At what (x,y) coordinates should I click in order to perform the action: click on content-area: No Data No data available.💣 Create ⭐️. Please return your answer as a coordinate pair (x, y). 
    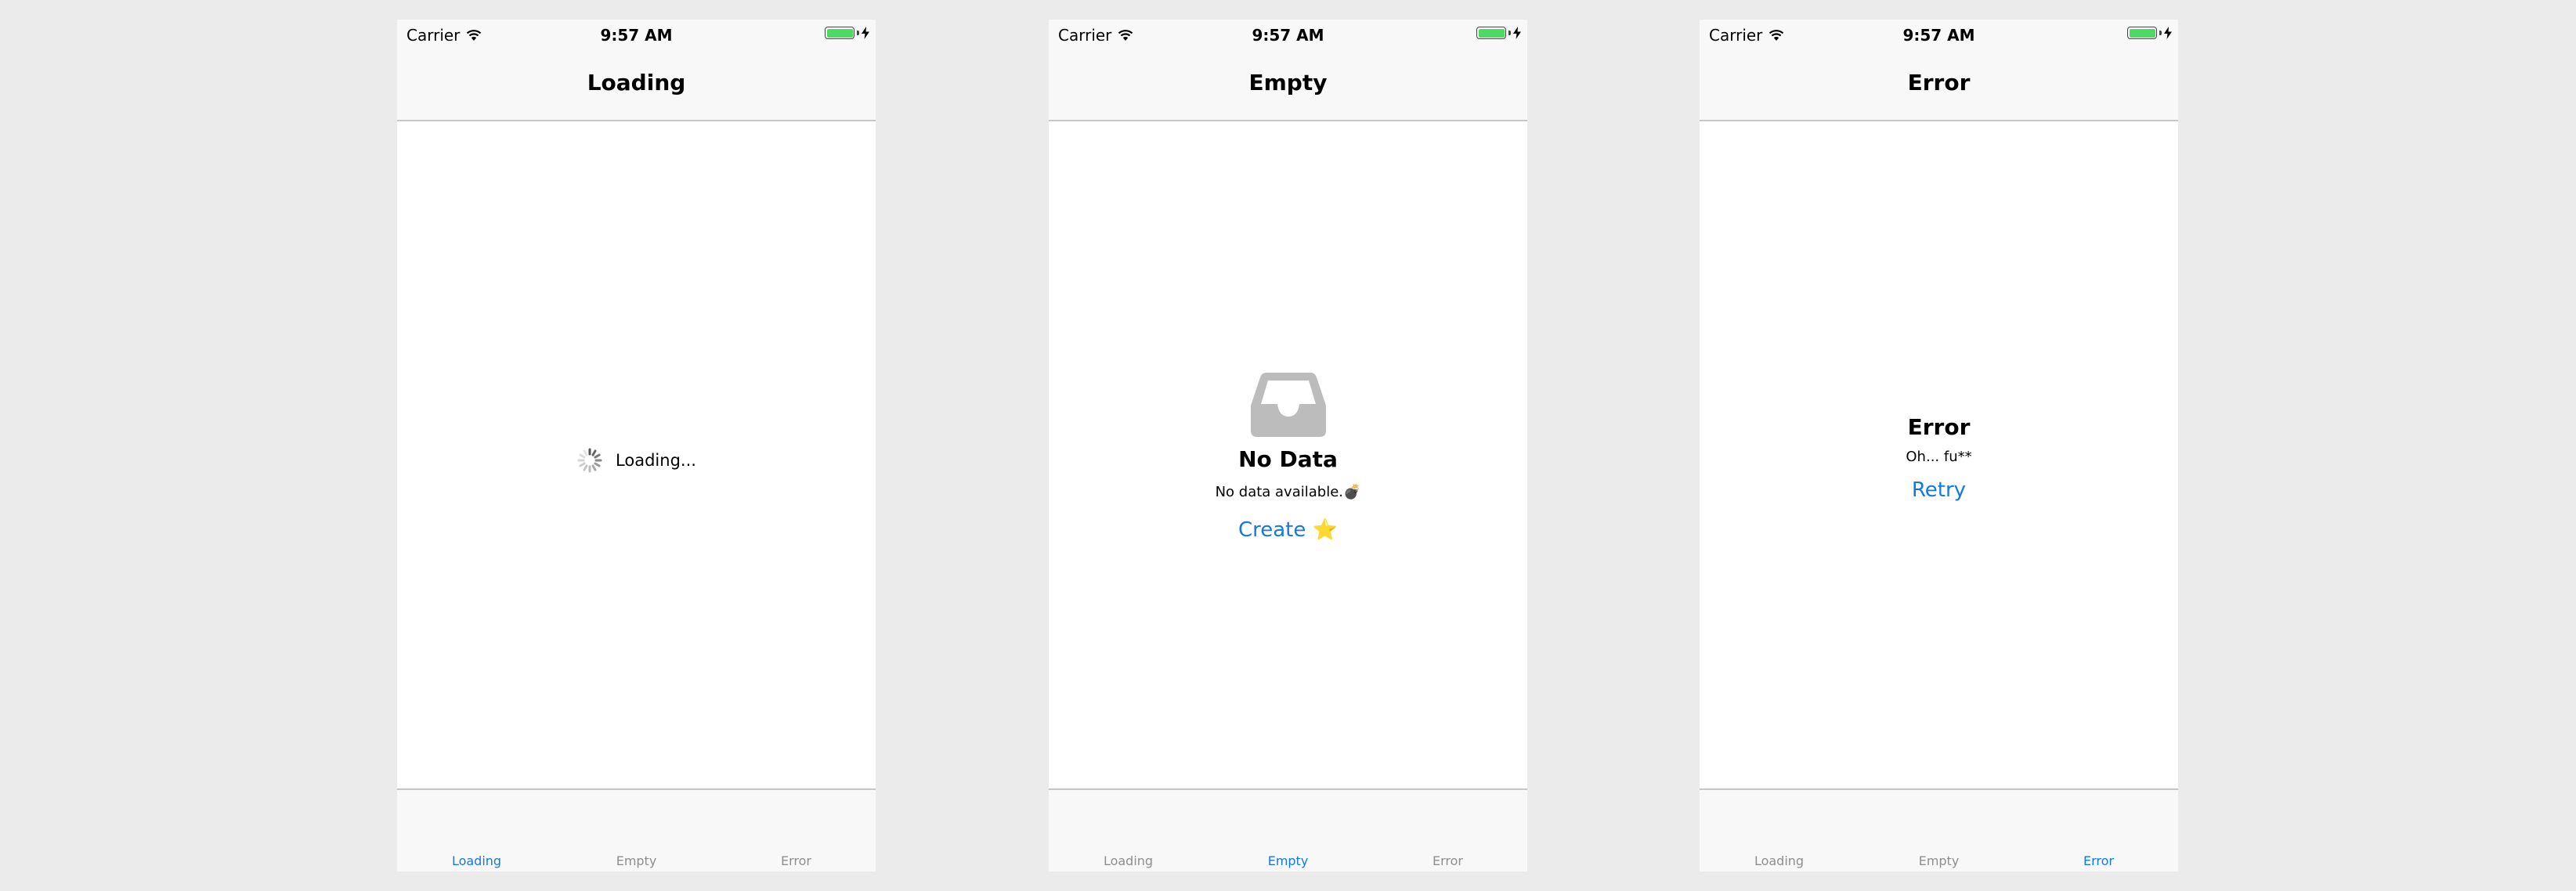
    Looking at the image, I should click on (1288, 454).